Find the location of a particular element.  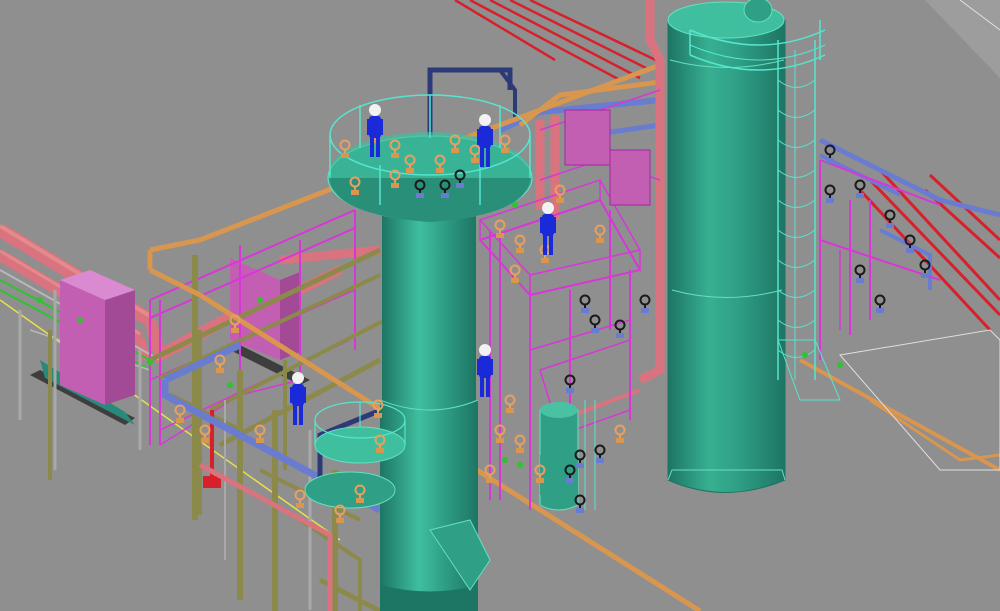

pink-equipment-side is located at coordinates (120, 347).